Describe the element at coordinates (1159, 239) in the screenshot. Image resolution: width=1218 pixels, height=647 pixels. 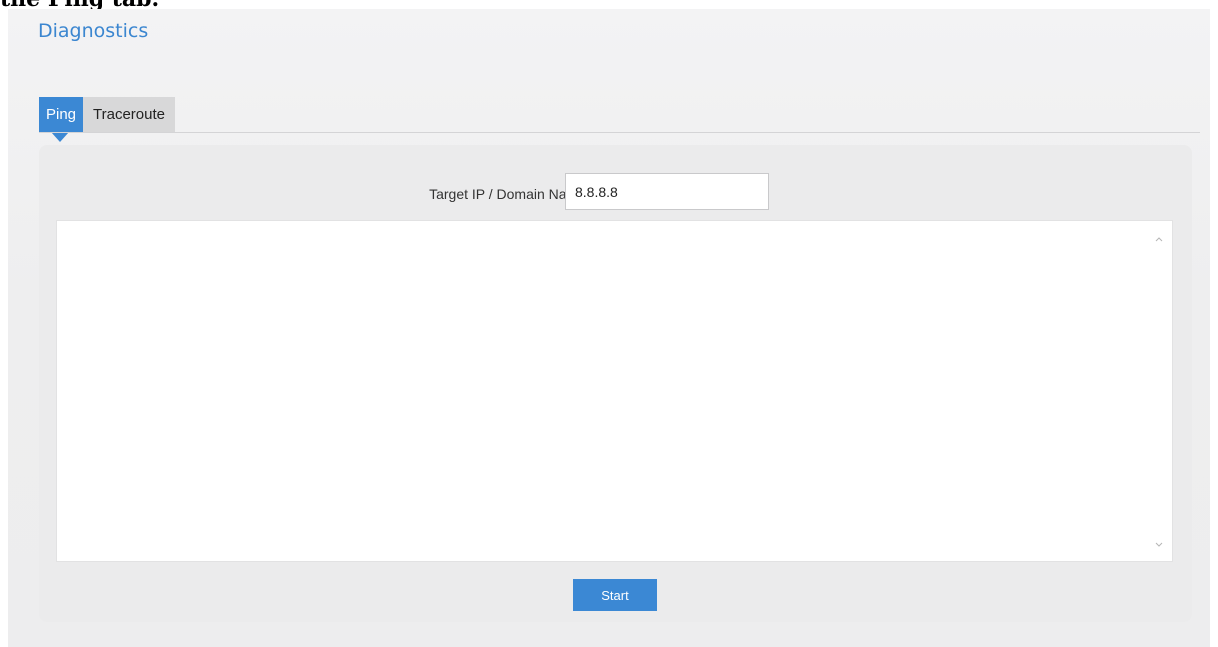
I see `chevron-up-icon` at that location.